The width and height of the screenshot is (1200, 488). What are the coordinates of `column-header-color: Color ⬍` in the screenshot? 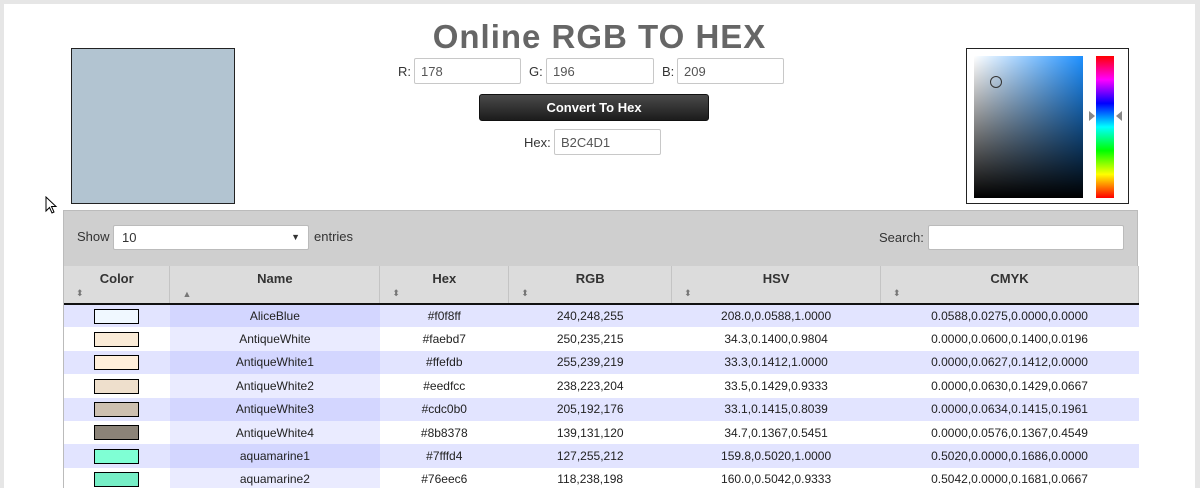 It's located at (117, 285).